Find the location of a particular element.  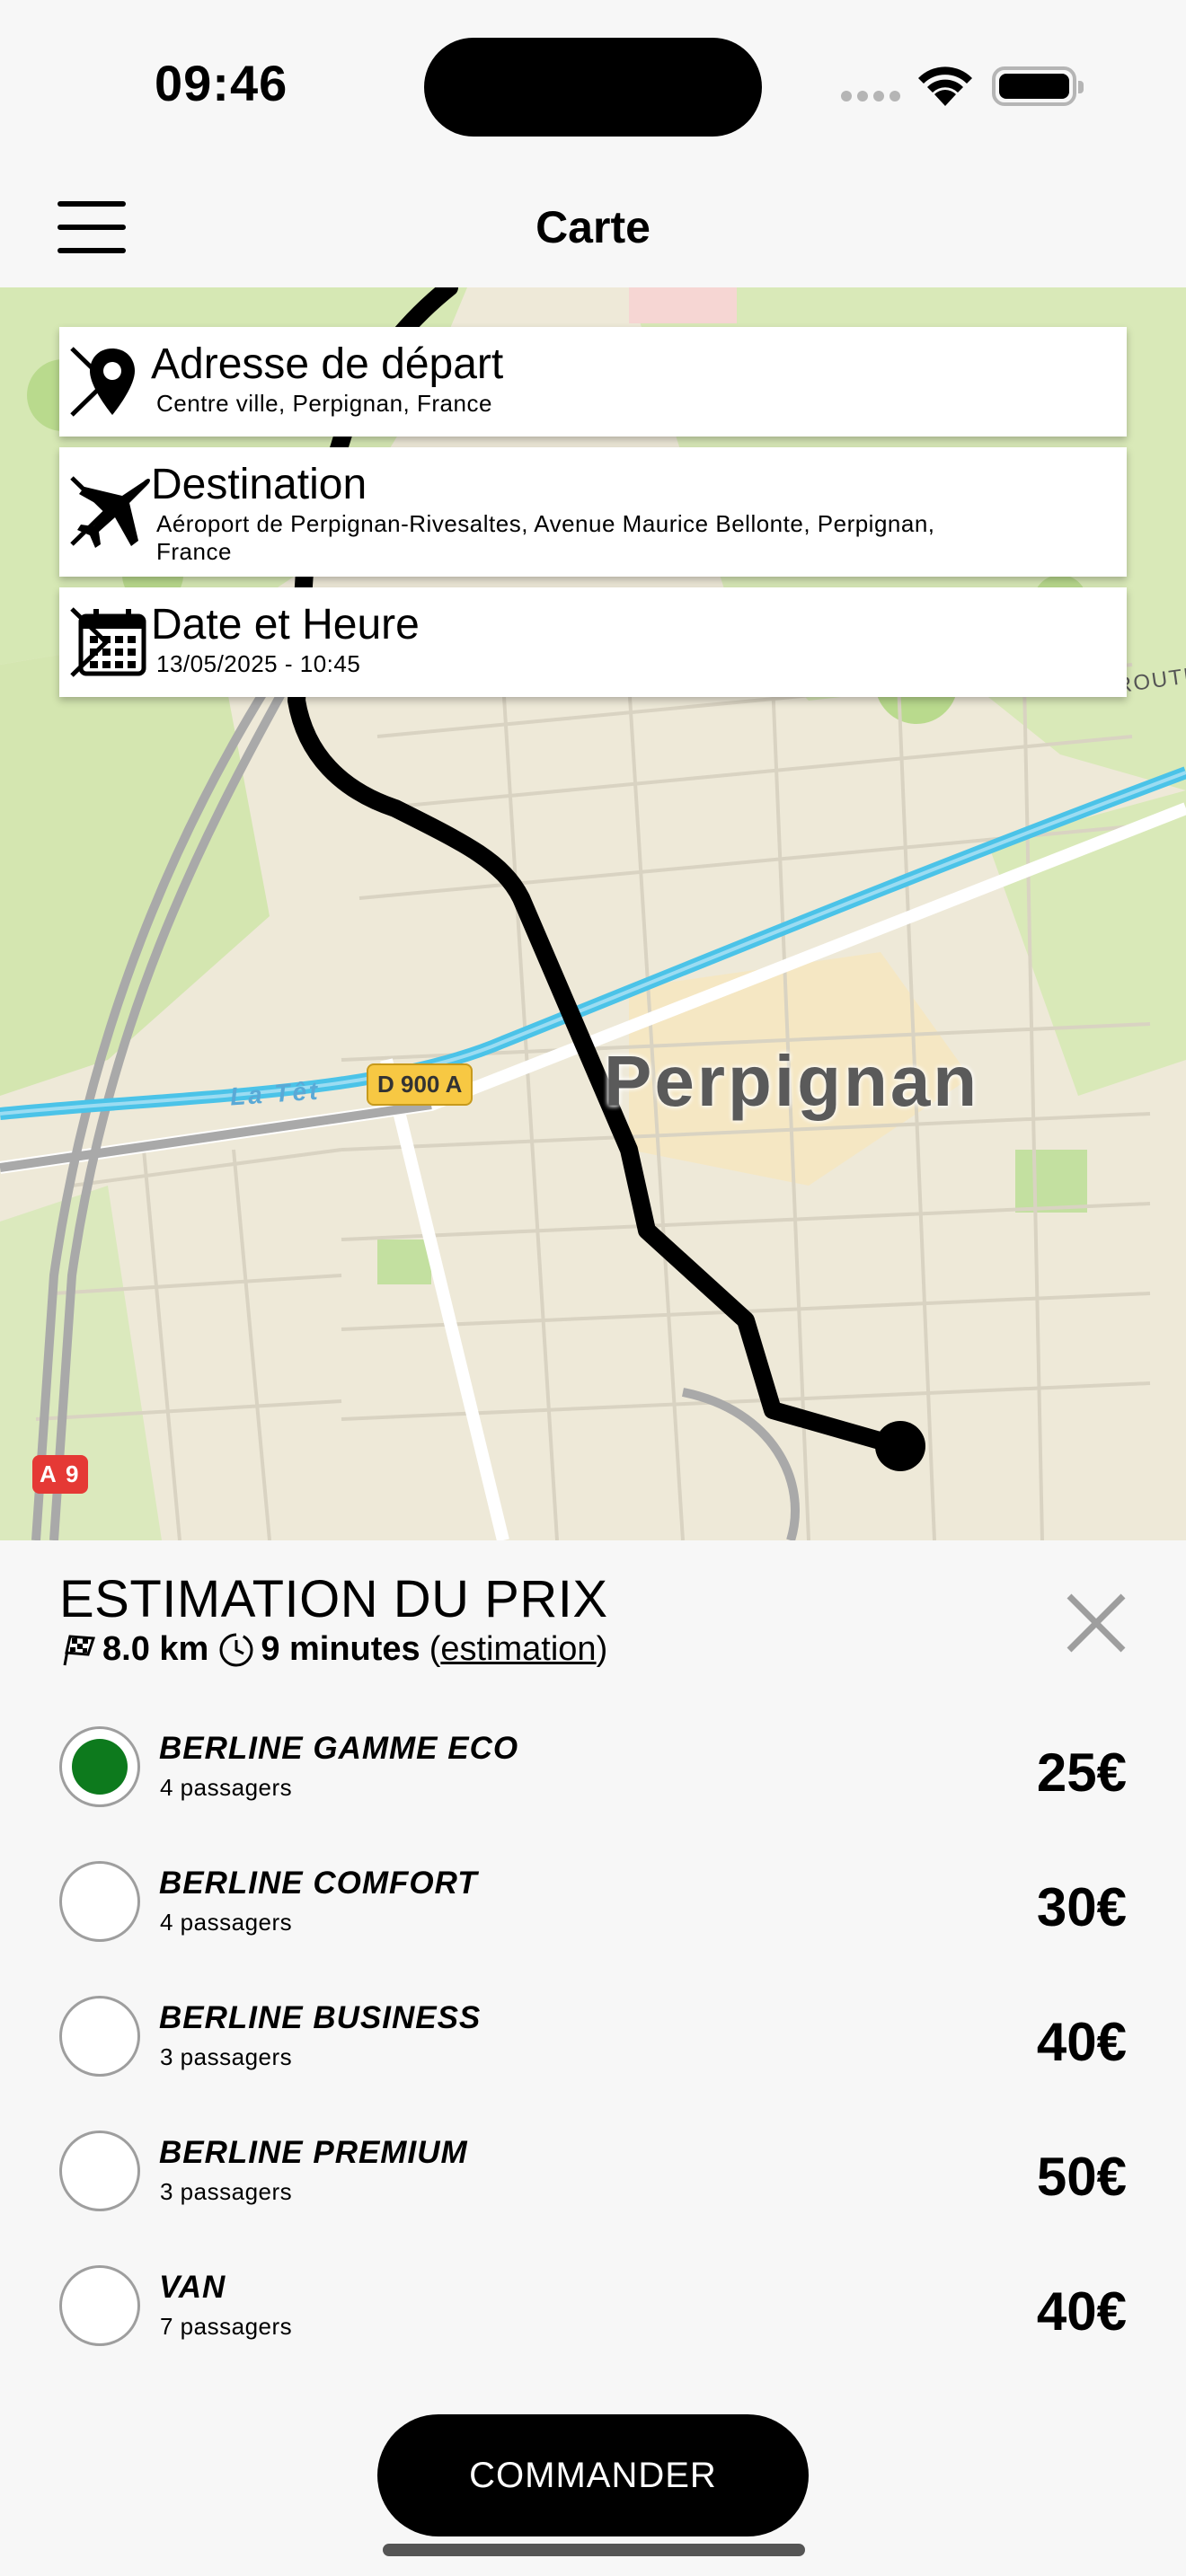

vehicle-radio-selected is located at coordinates (99, 1766).